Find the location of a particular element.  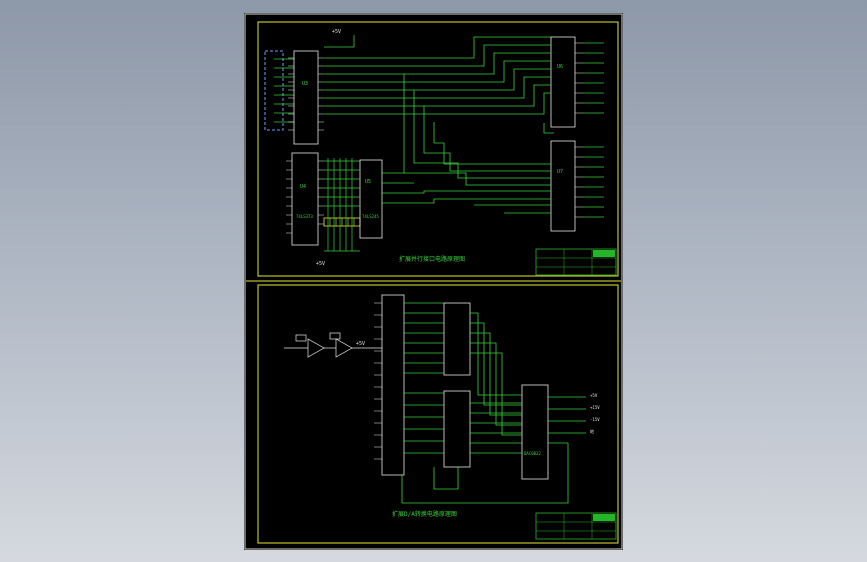

chip-buffer-label: 74LS245 is located at coordinates (370, 216).